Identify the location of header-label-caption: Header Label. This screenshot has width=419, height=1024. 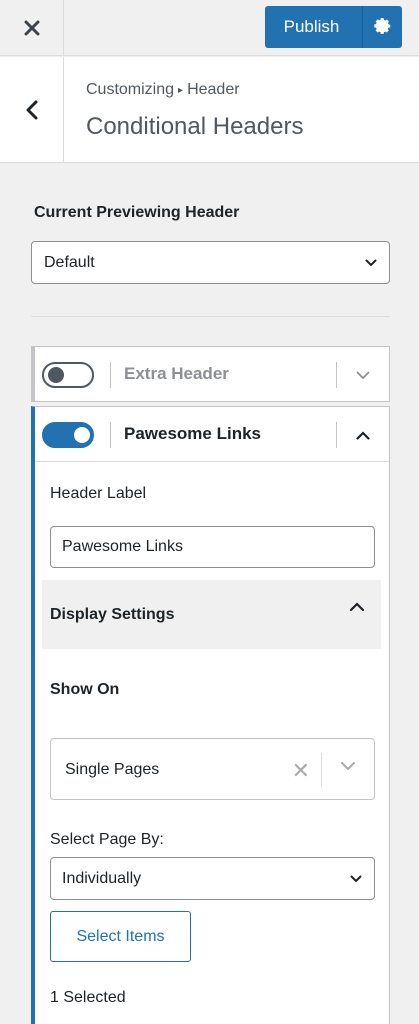
(98, 493).